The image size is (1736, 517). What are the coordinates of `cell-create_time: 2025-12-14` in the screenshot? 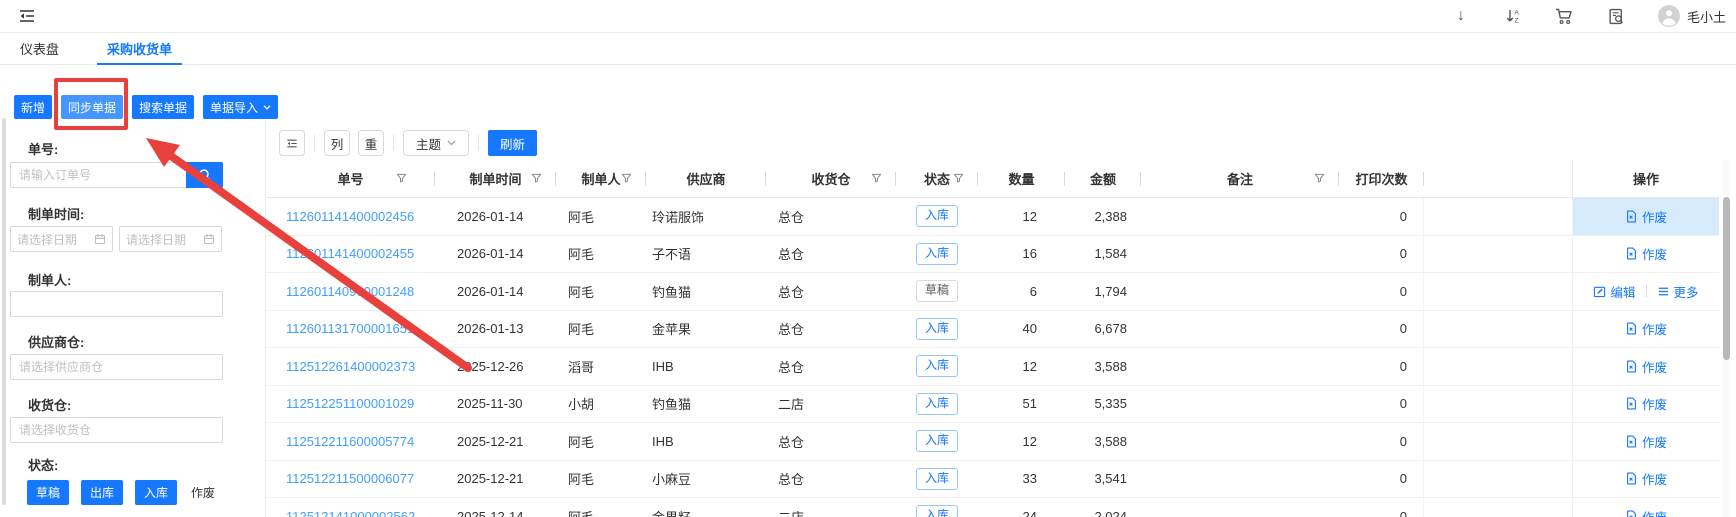 It's located at (490, 512).